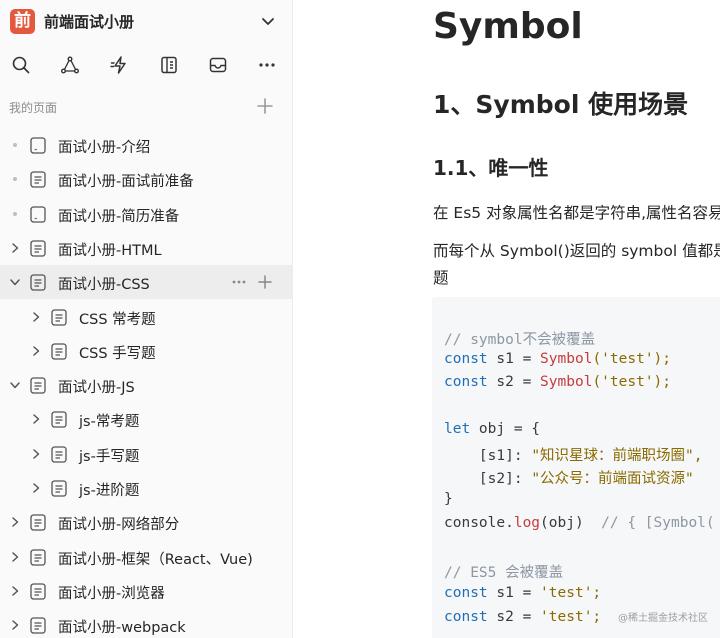  I want to click on inbox-icon, so click(218, 65).